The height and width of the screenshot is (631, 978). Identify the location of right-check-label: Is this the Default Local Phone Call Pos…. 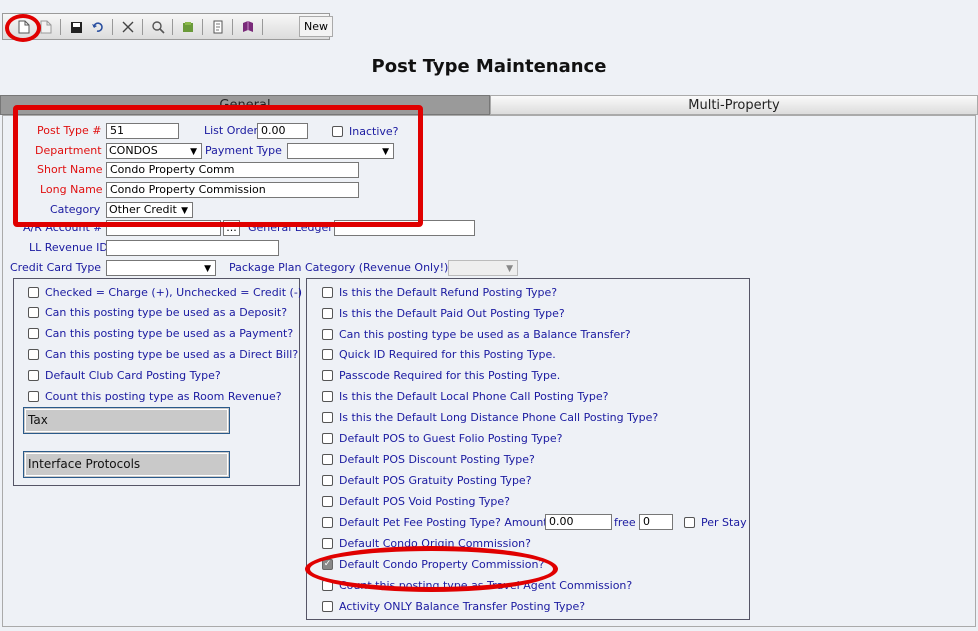
(474, 396).